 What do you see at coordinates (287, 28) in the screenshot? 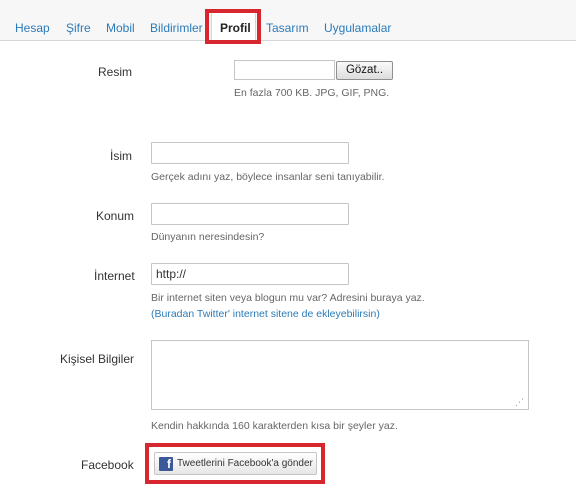
I see `tab-design: Tasarım` at bounding box center [287, 28].